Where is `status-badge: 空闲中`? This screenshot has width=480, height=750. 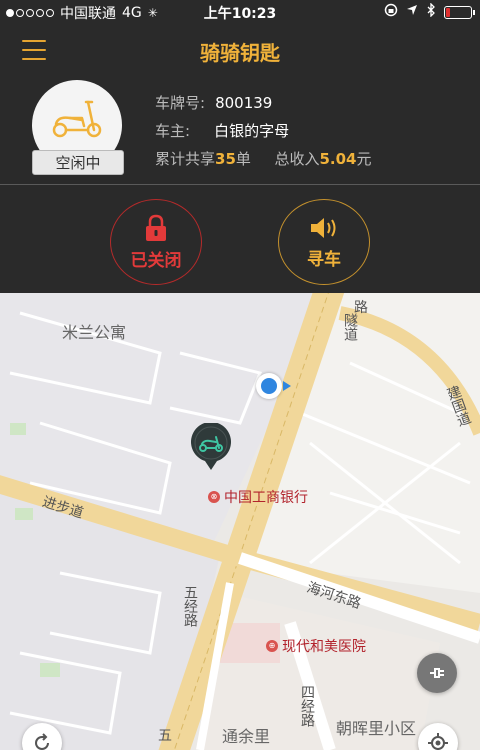 status-badge: 空闲中 is located at coordinates (78, 162).